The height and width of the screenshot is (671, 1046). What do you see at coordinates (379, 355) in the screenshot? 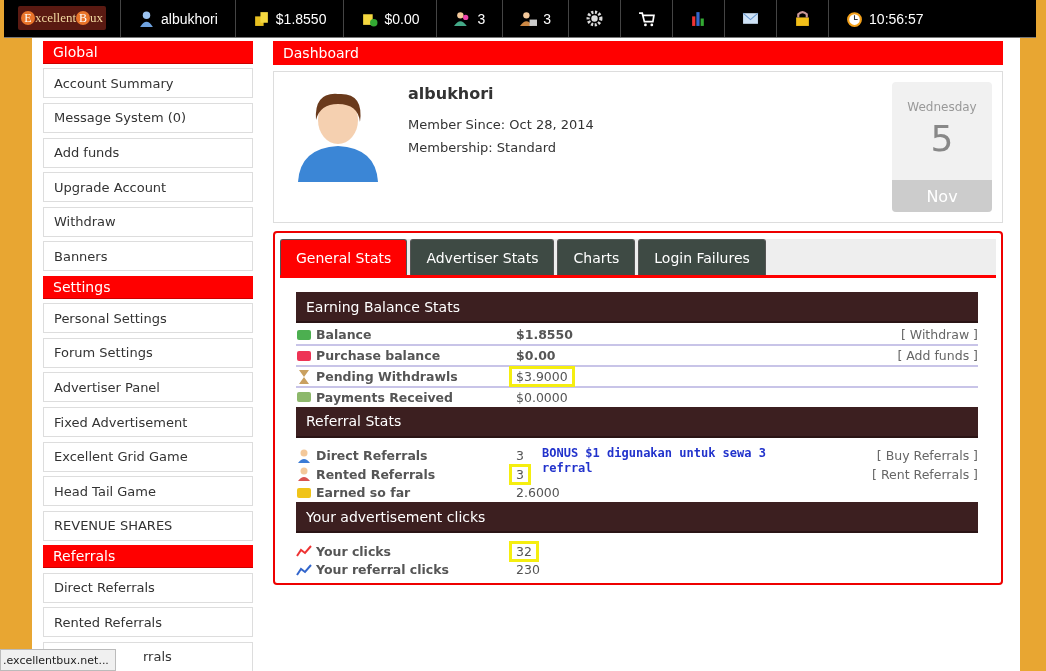
I see `stat-label: Purchase balance` at bounding box center [379, 355].